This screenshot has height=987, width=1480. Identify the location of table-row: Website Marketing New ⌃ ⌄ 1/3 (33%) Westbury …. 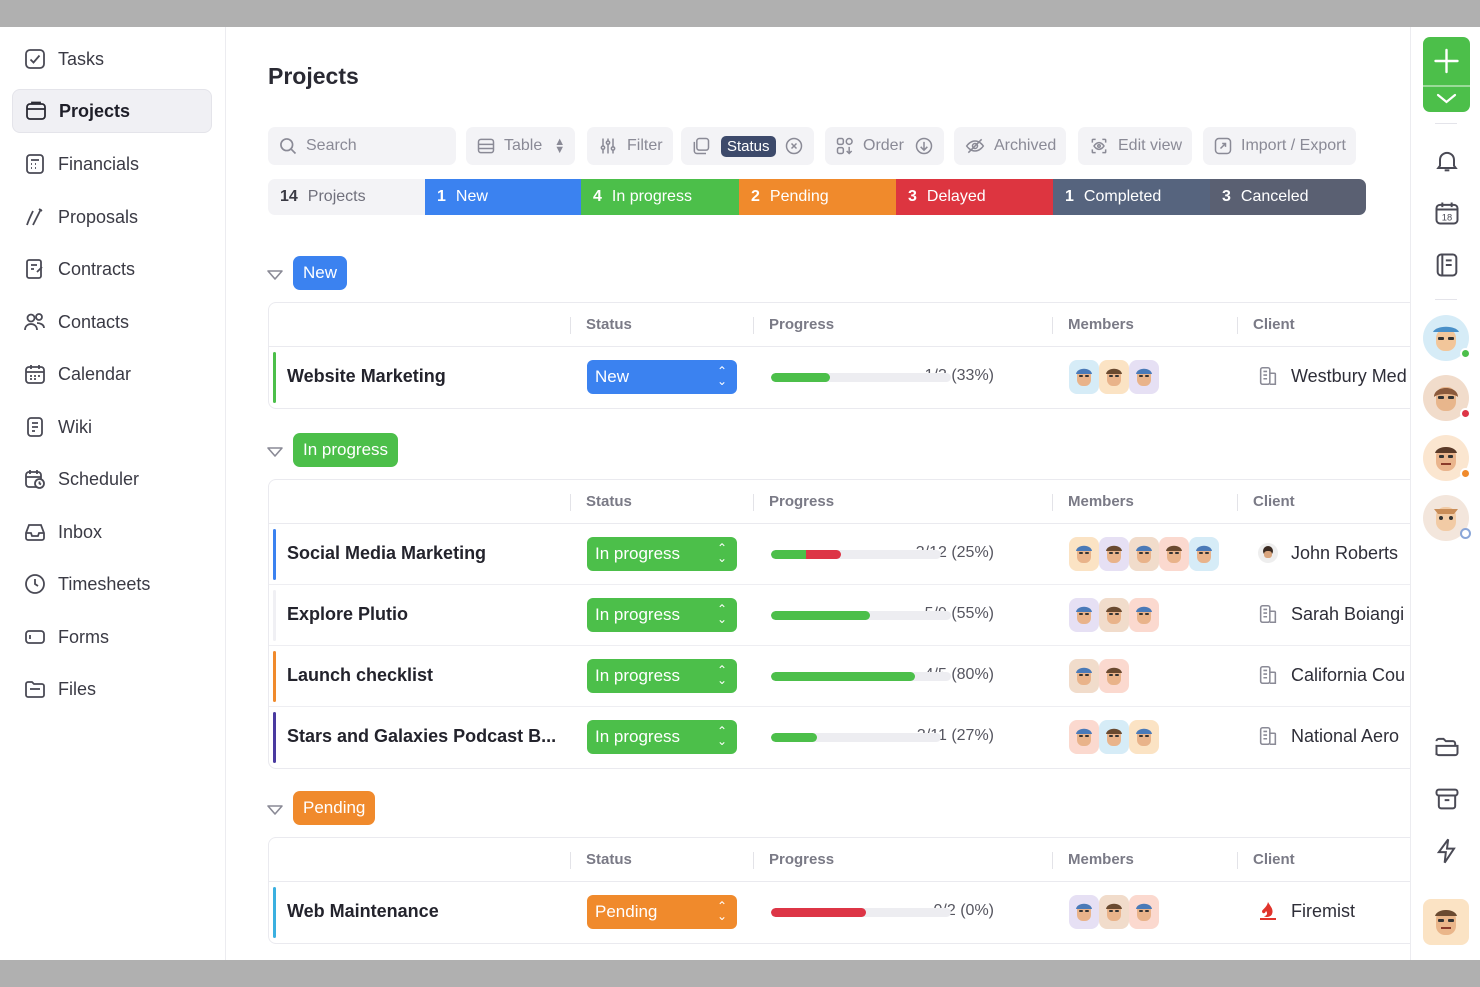
(839, 377).